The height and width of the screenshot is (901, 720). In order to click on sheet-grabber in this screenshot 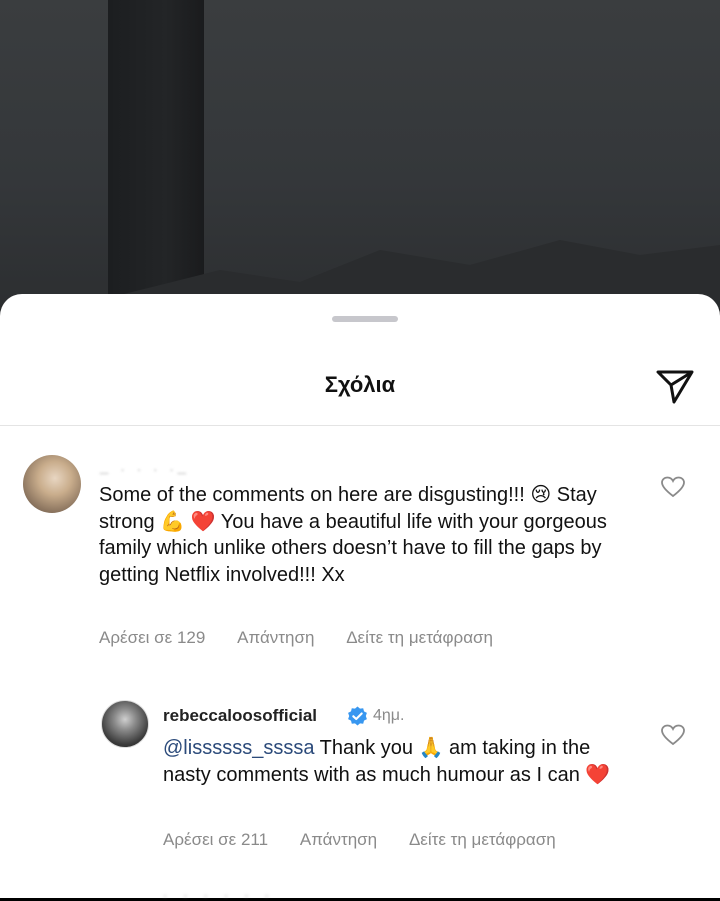, I will do `click(365, 319)`.